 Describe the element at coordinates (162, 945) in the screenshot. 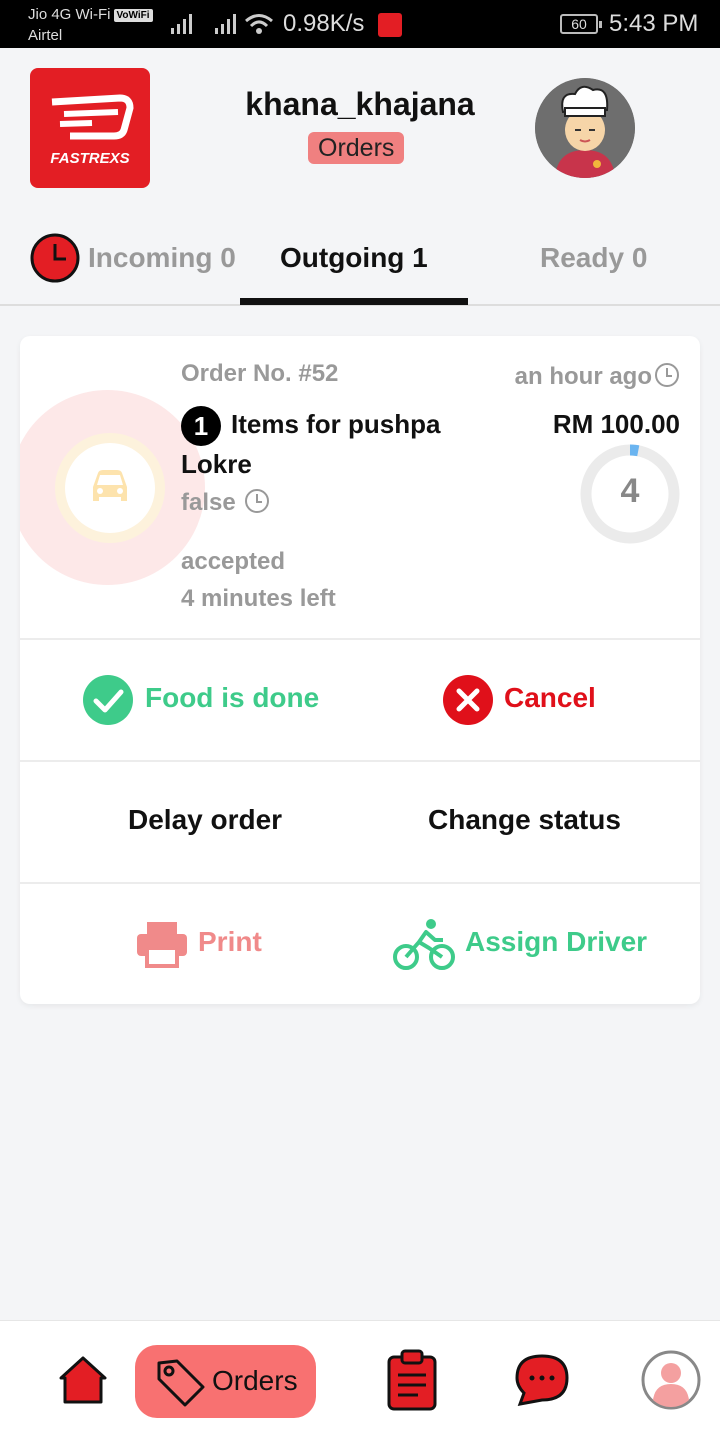

I see `printer-icon` at that location.